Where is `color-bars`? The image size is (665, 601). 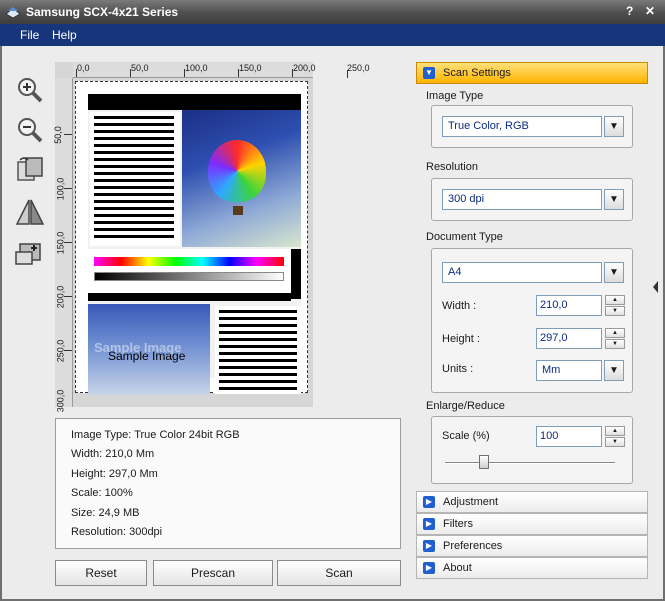
color-bars is located at coordinates (194, 271).